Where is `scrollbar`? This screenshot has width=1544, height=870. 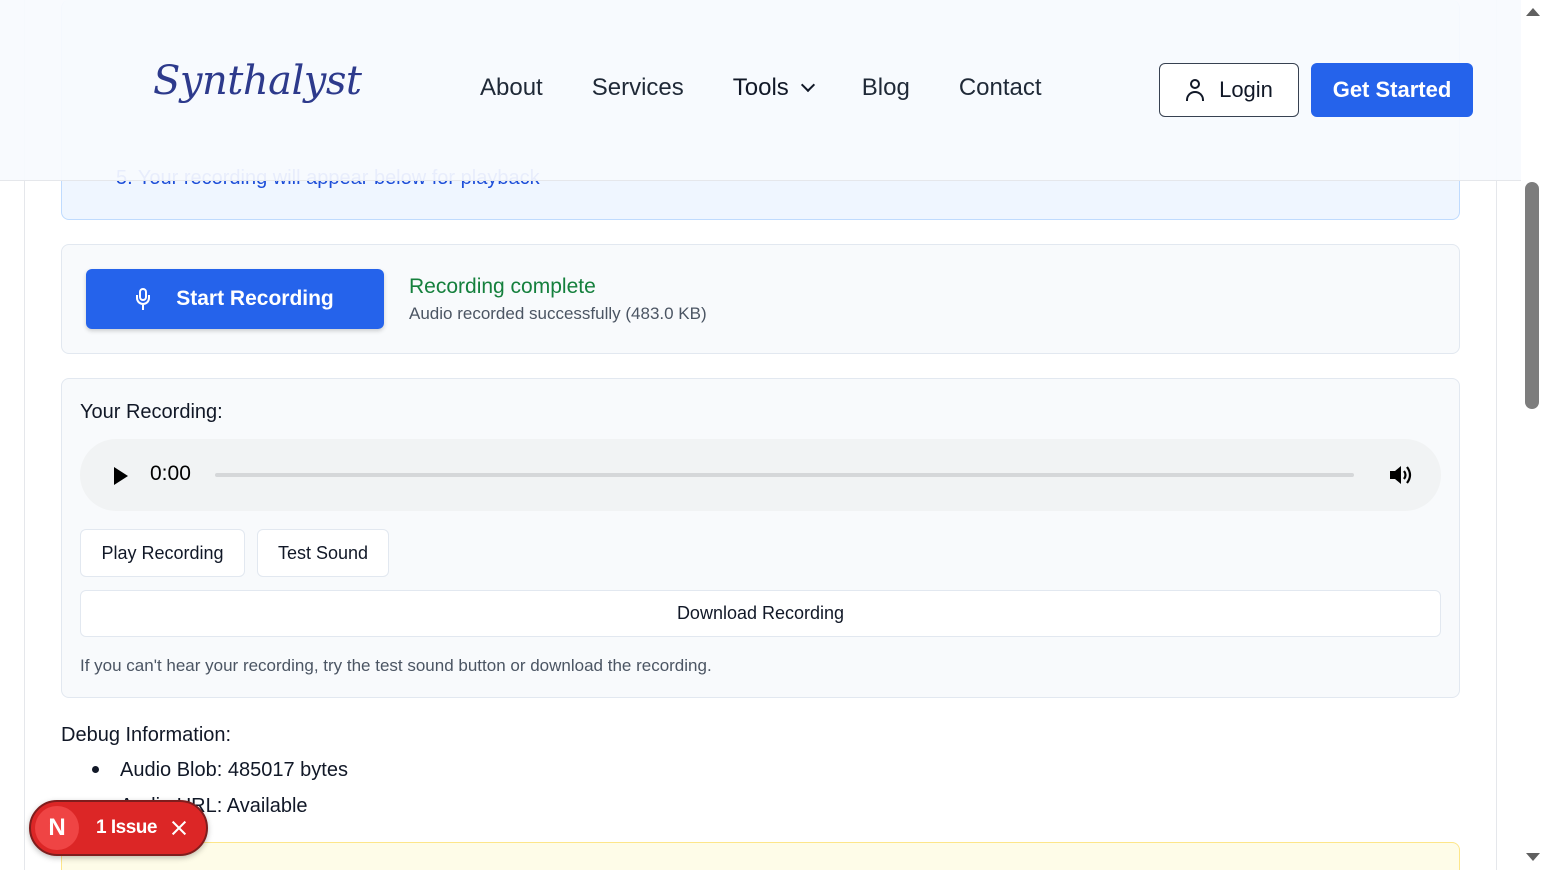
scrollbar is located at coordinates (1532, 435).